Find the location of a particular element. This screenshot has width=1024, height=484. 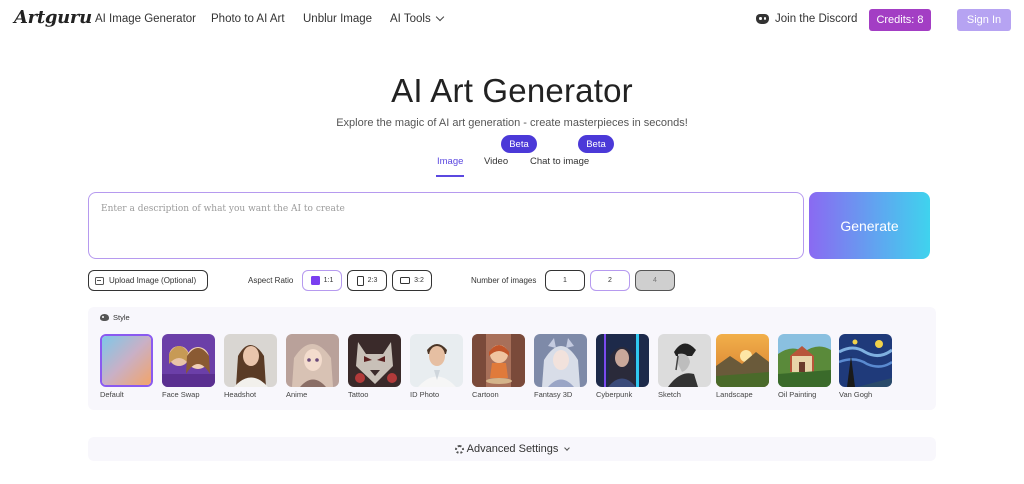

style-item-label: Sketch is located at coordinates (669, 394).